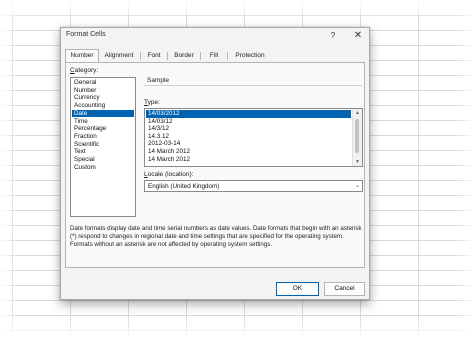  I want to click on edge-fade-right, so click(465, 169).